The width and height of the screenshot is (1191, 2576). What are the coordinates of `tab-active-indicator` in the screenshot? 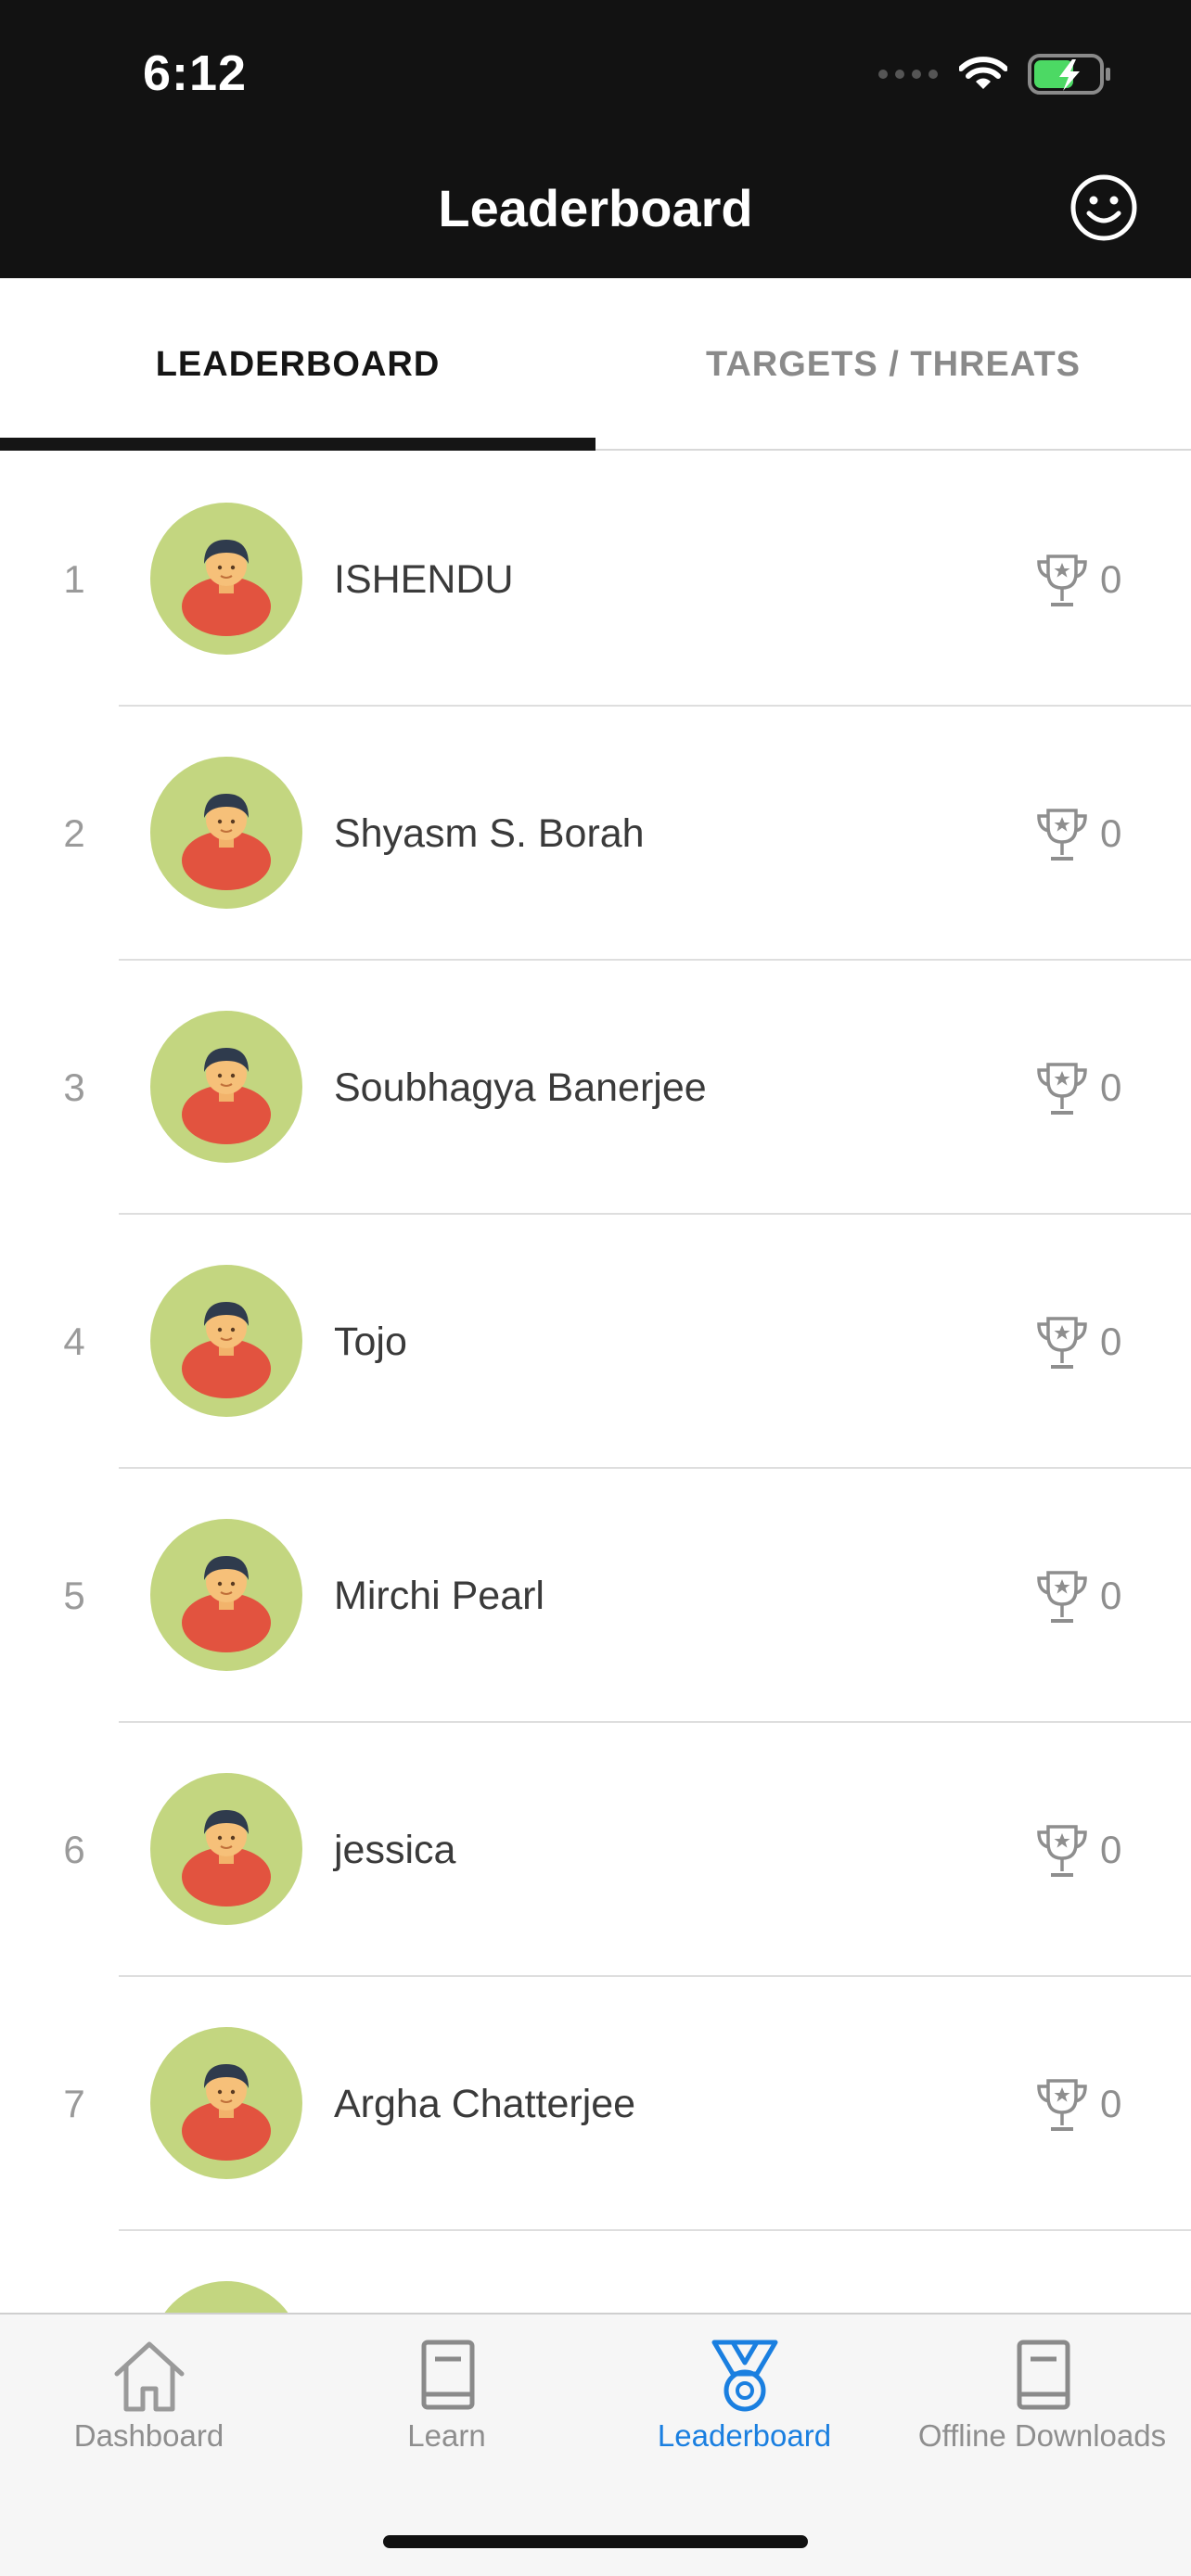 It's located at (298, 445).